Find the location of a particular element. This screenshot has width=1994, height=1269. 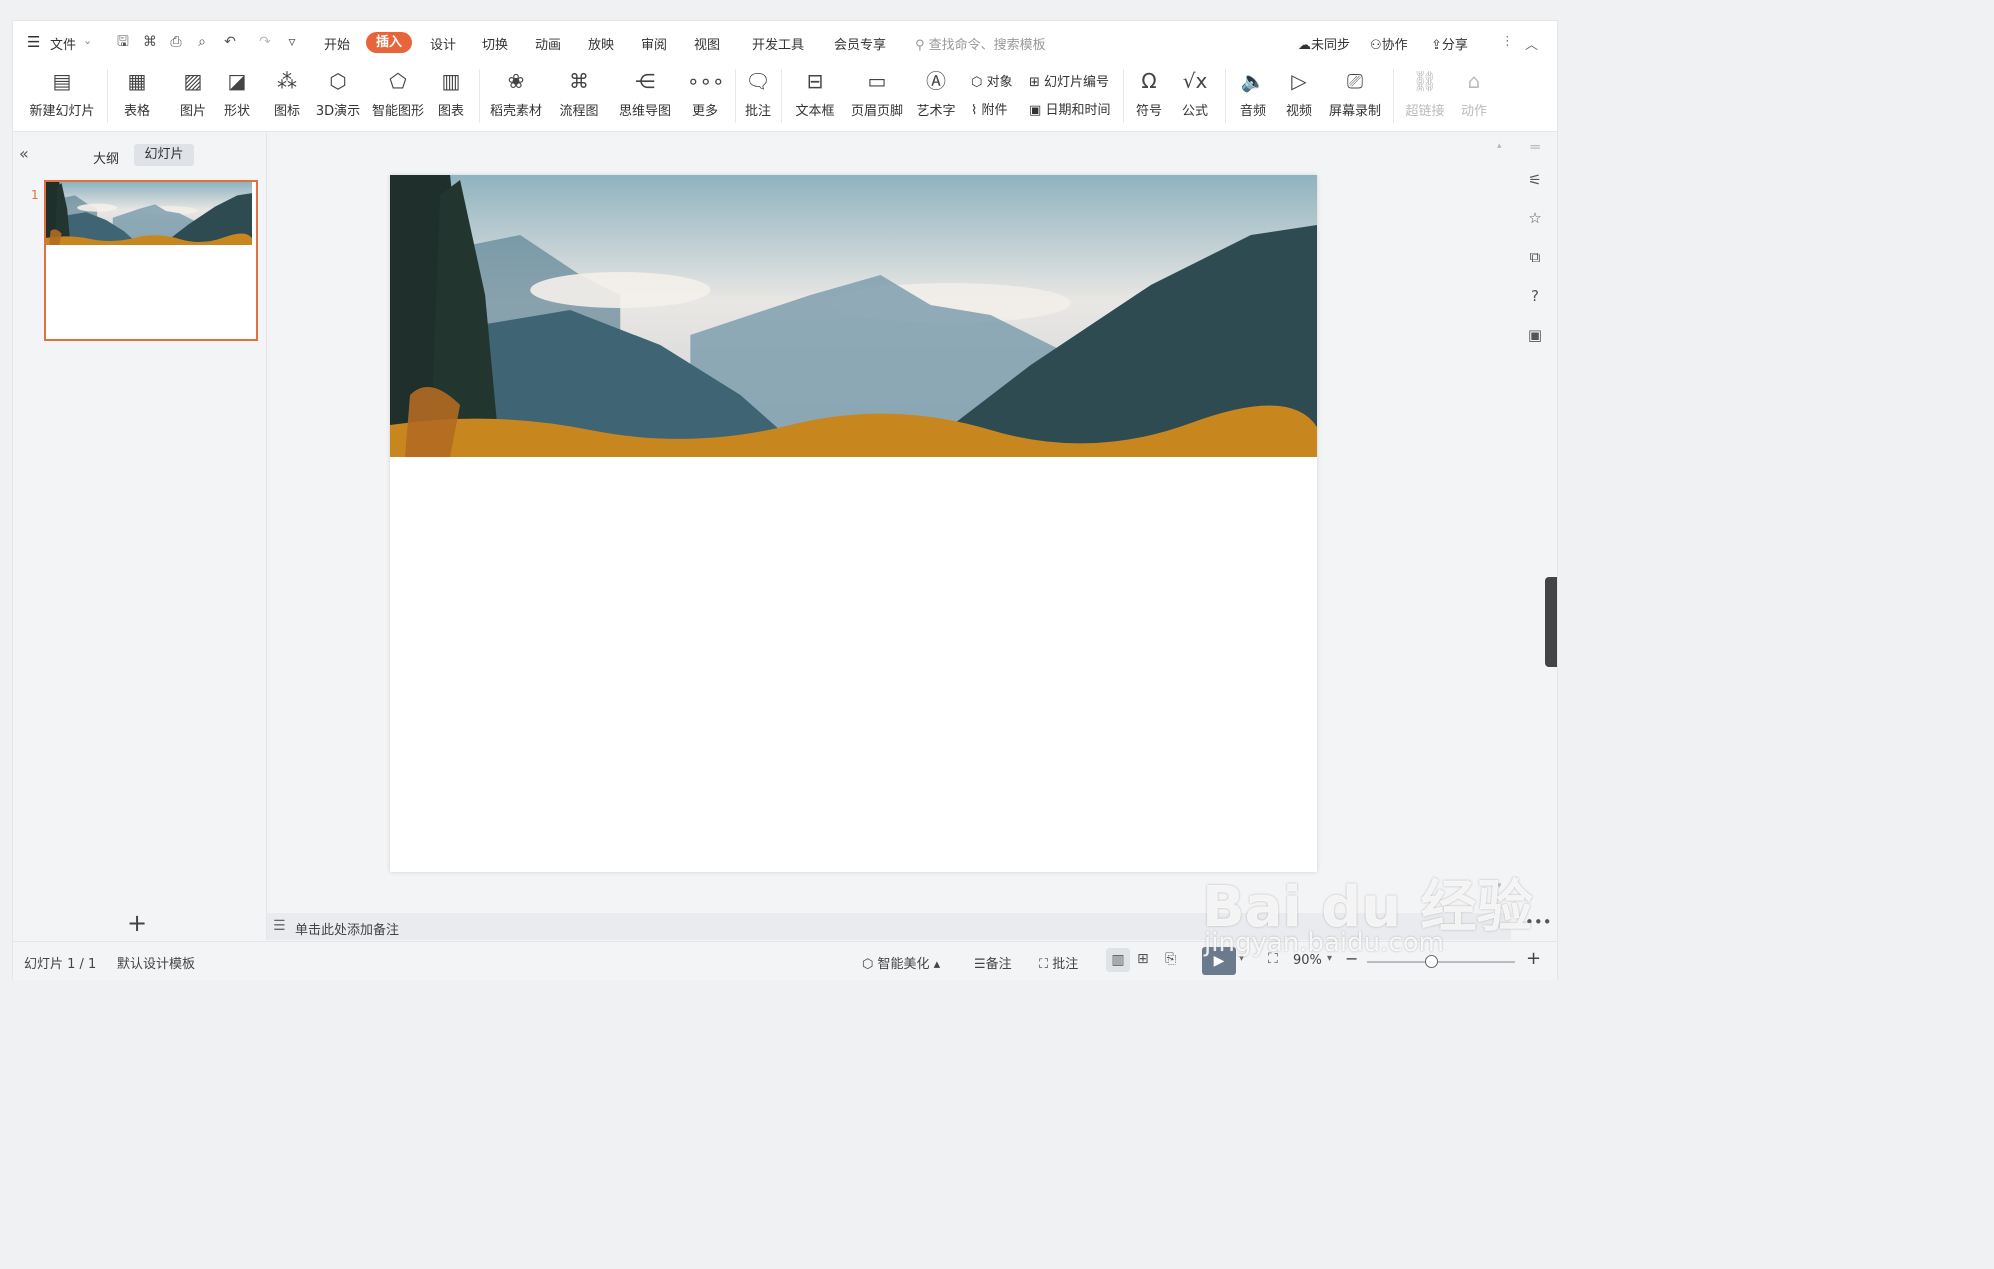

notes-placeholder: 单击此处添加备注 is located at coordinates (347, 928).